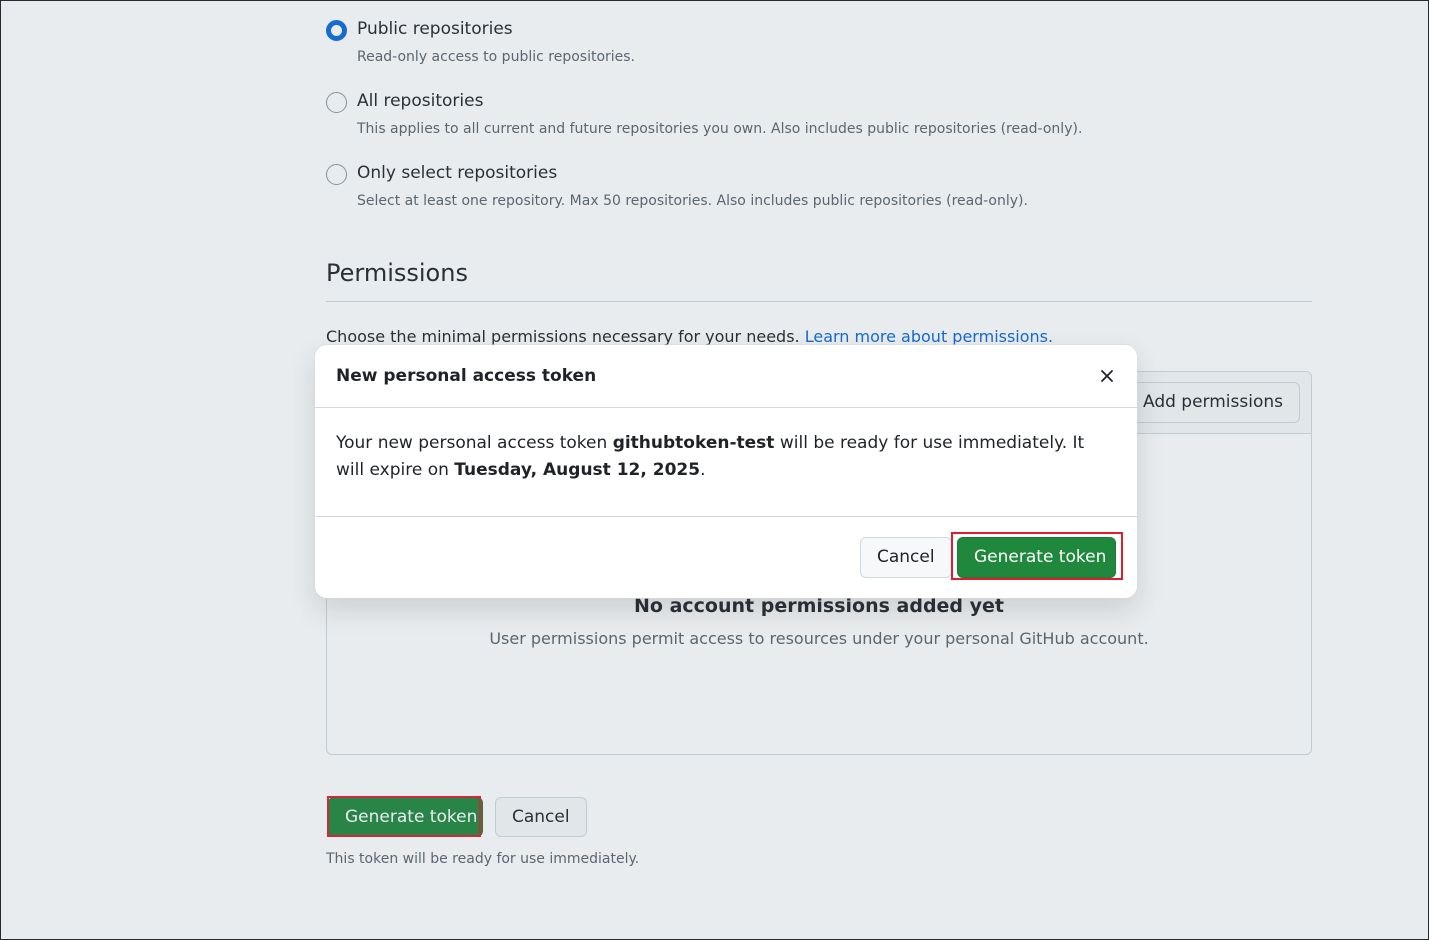  What do you see at coordinates (726, 557) in the screenshot?
I see `dialog-footer: Cancel Generate token` at bounding box center [726, 557].